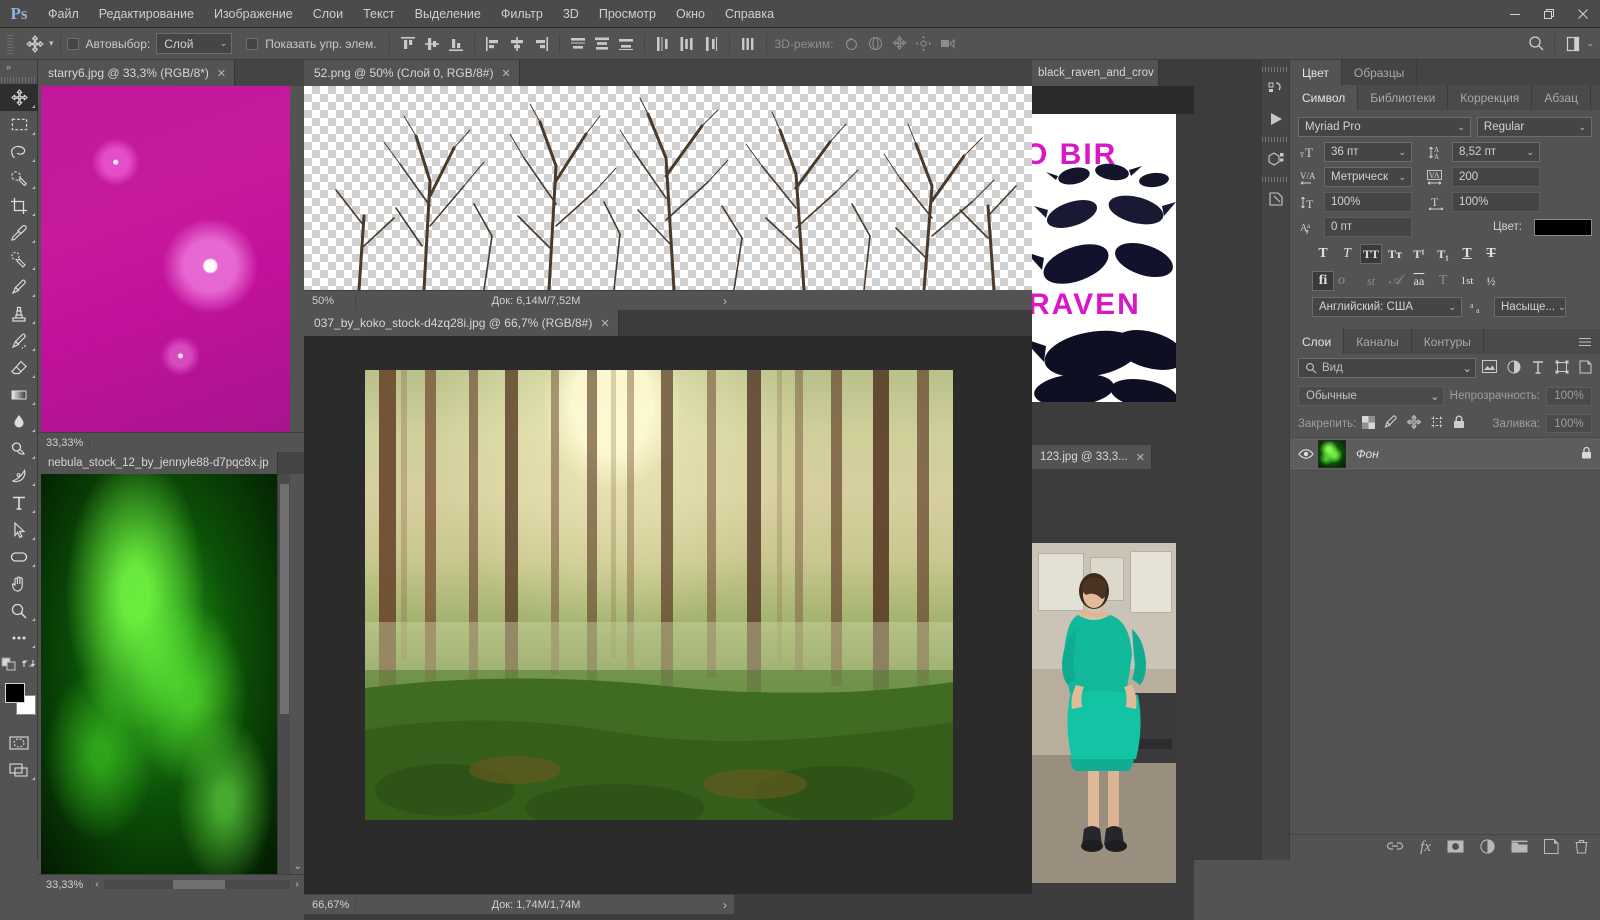 This screenshot has width=1600, height=920. What do you see at coordinates (1491, 254) in the screenshot?
I see `strikethrough-button: T` at bounding box center [1491, 254].